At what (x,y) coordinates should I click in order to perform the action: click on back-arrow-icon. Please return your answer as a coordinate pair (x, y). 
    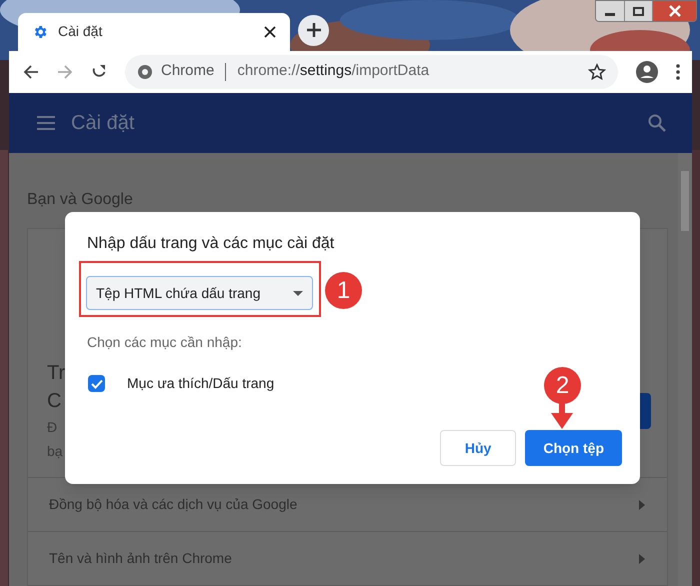
    Looking at the image, I should click on (31, 72).